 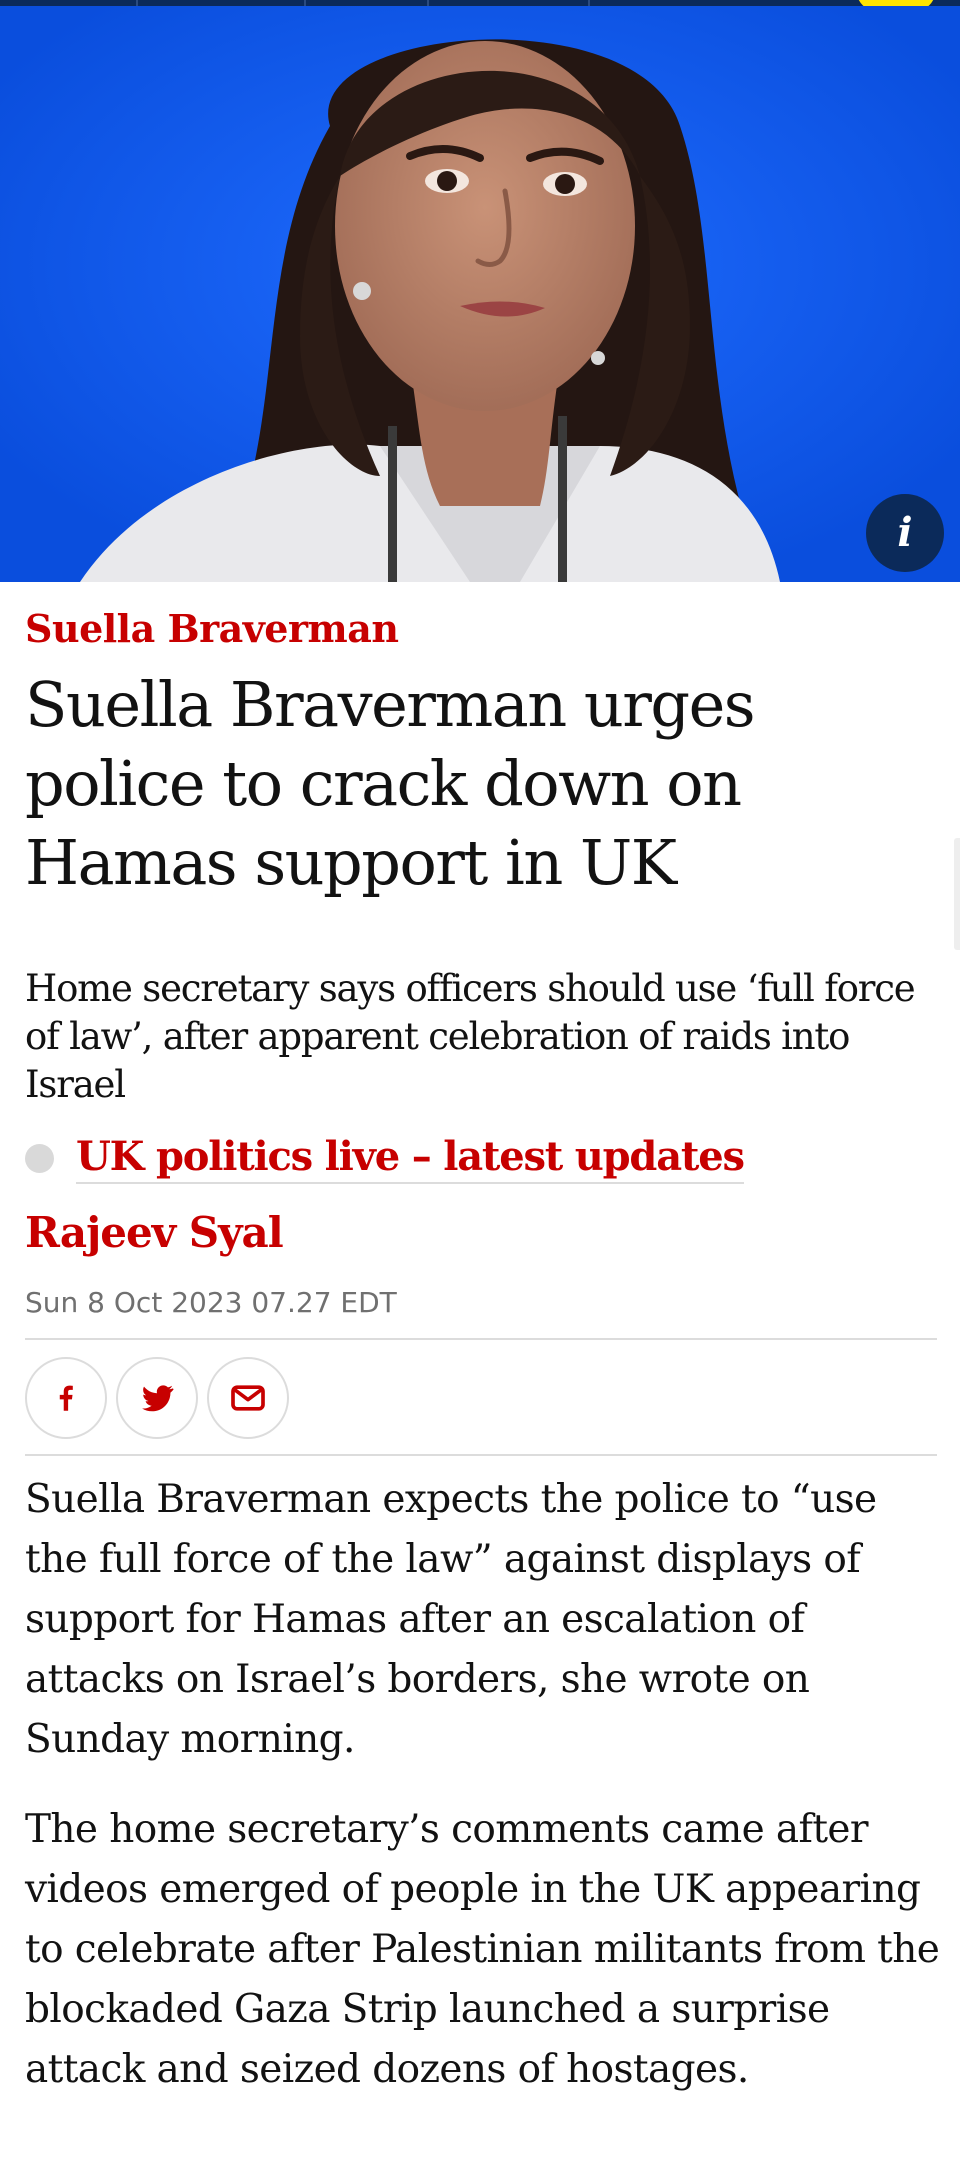 I want to click on section-kicker: Suella Braverman, so click(x=212, y=628).